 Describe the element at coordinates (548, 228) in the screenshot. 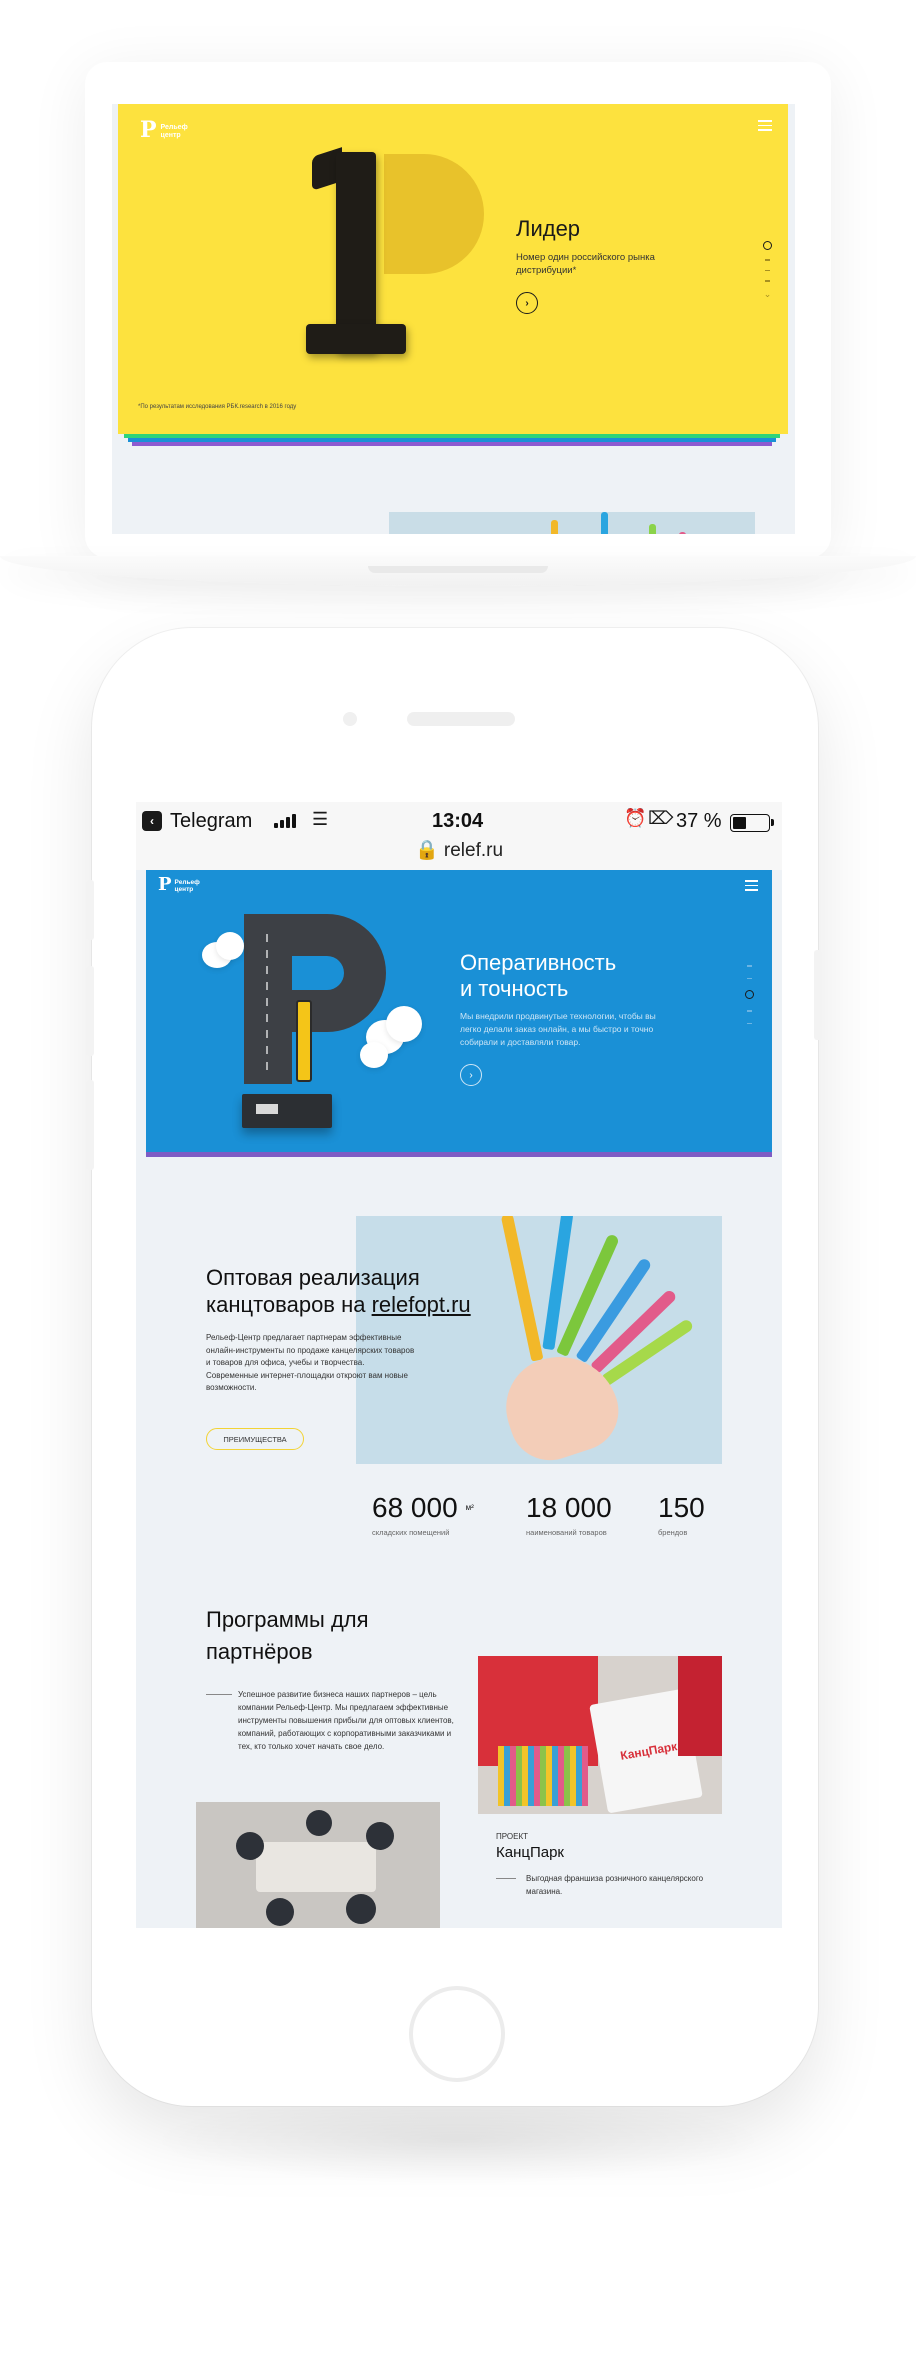

I see `hero-title: Лидер` at that location.